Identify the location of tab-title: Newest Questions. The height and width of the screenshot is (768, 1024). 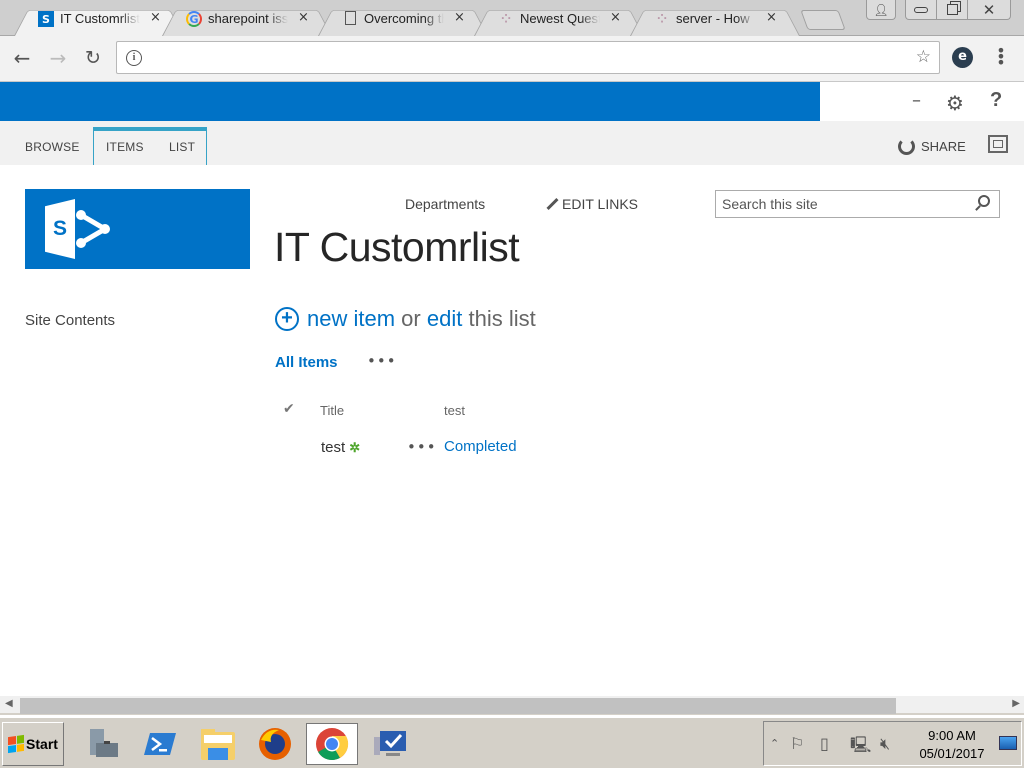
(560, 18).